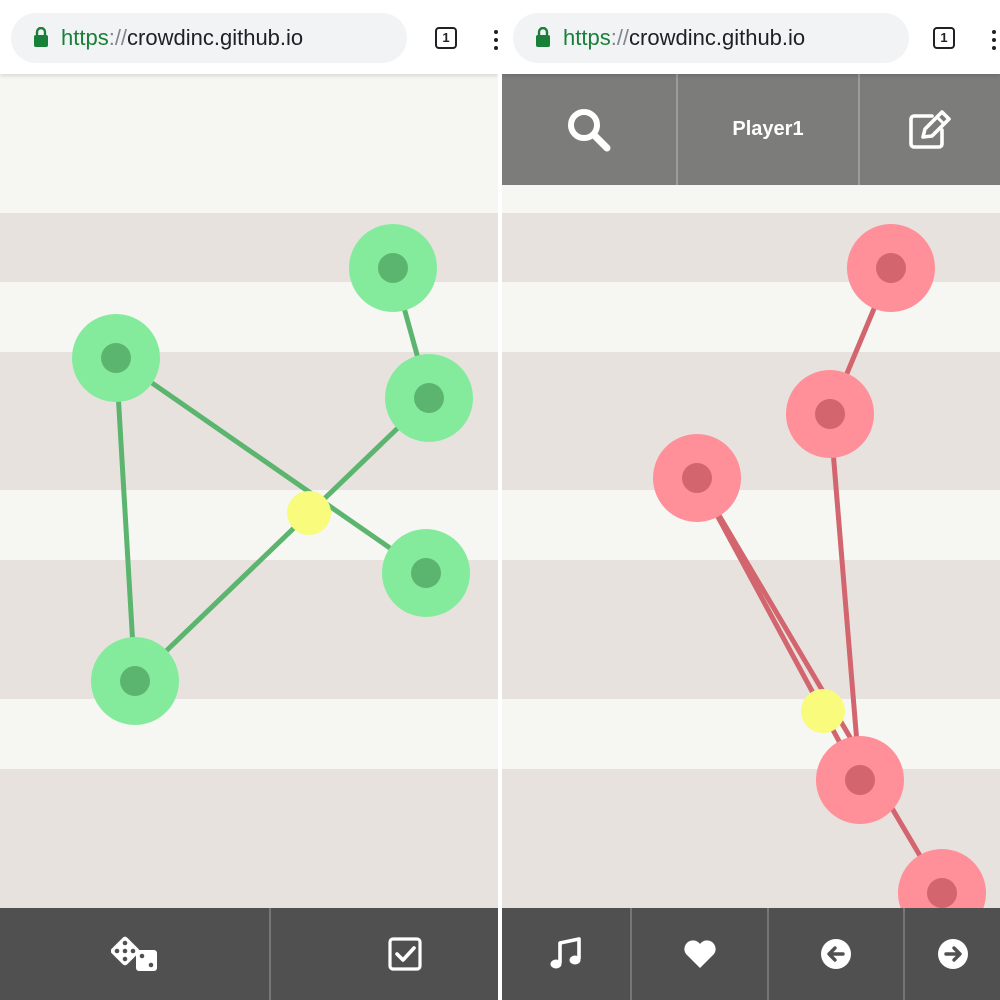 Image resolution: width=1000 pixels, height=1000 pixels. I want to click on music-note-icon, so click(565, 953).